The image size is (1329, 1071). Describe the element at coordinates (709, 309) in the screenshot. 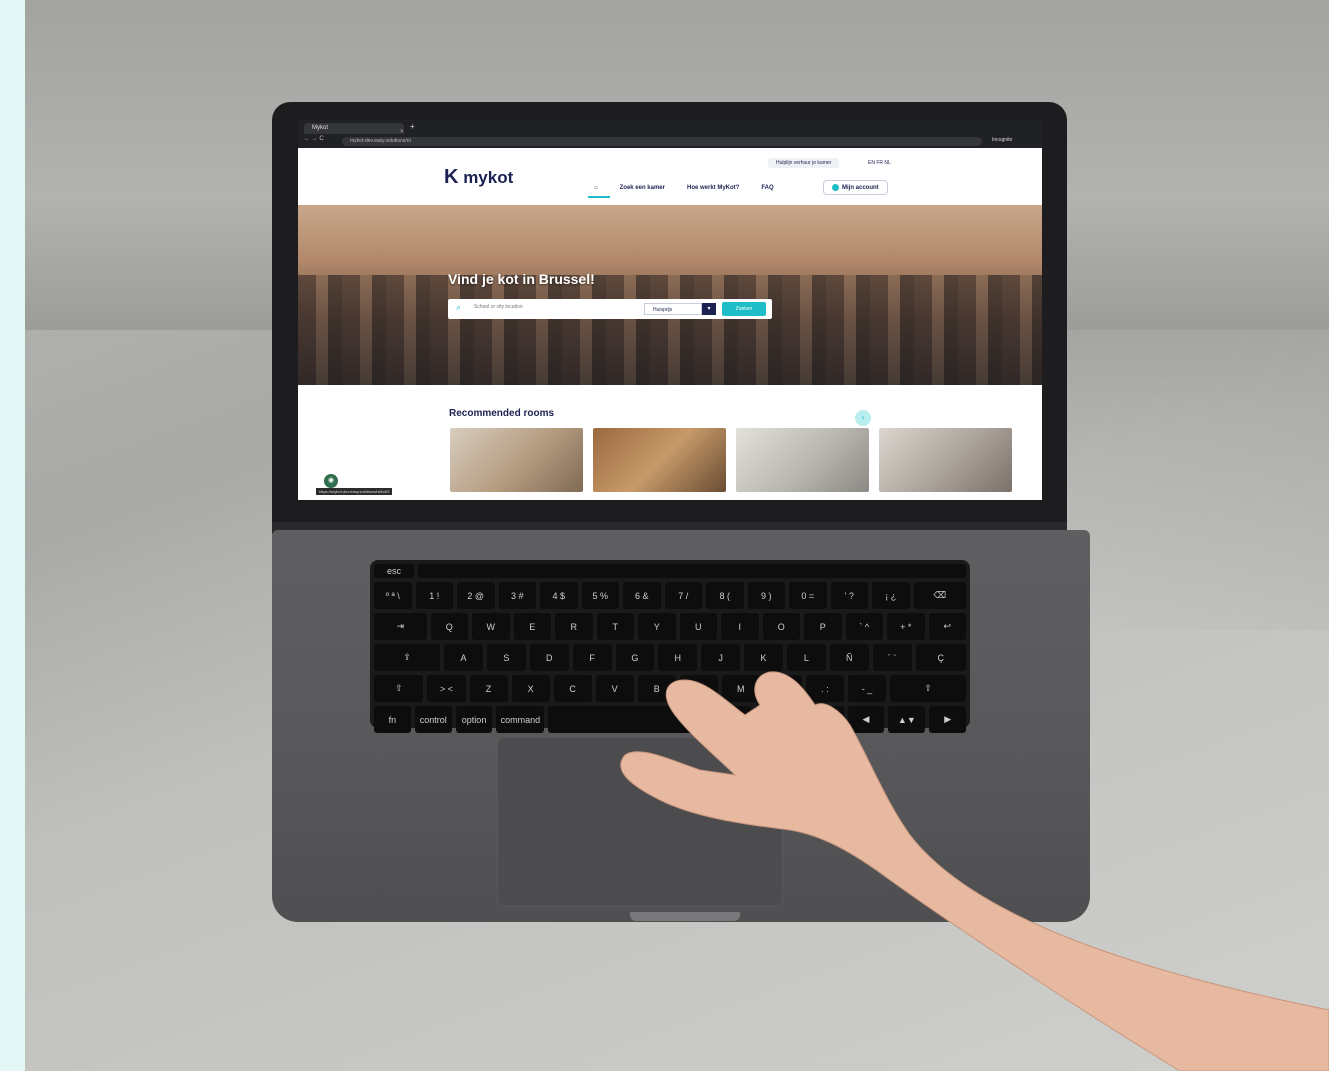

I see `chevron-down-icon: ▾` at that location.